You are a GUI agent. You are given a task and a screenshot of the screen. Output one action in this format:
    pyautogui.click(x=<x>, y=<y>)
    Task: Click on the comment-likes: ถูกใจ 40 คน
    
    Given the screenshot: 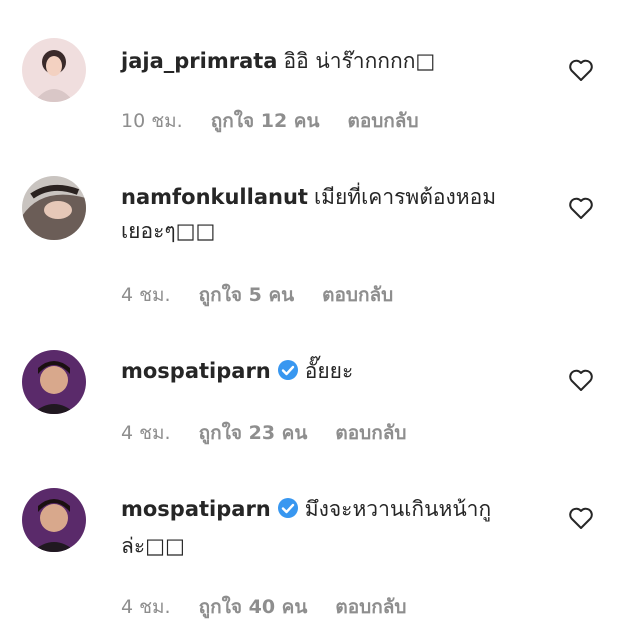 What is the action you would take?
    pyautogui.click(x=253, y=607)
    